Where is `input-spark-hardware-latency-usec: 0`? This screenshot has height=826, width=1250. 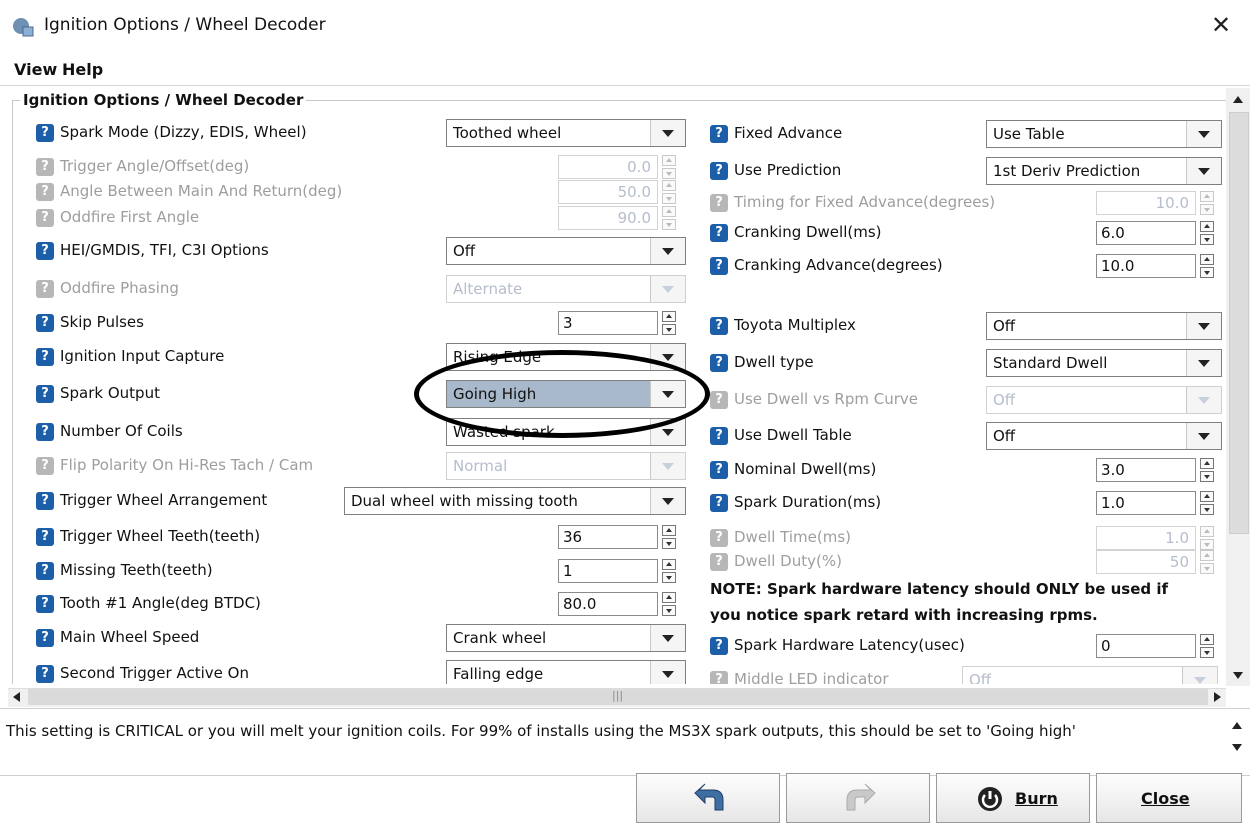
input-spark-hardware-latency-usec: 0 is located at coordinates (1146, 646).